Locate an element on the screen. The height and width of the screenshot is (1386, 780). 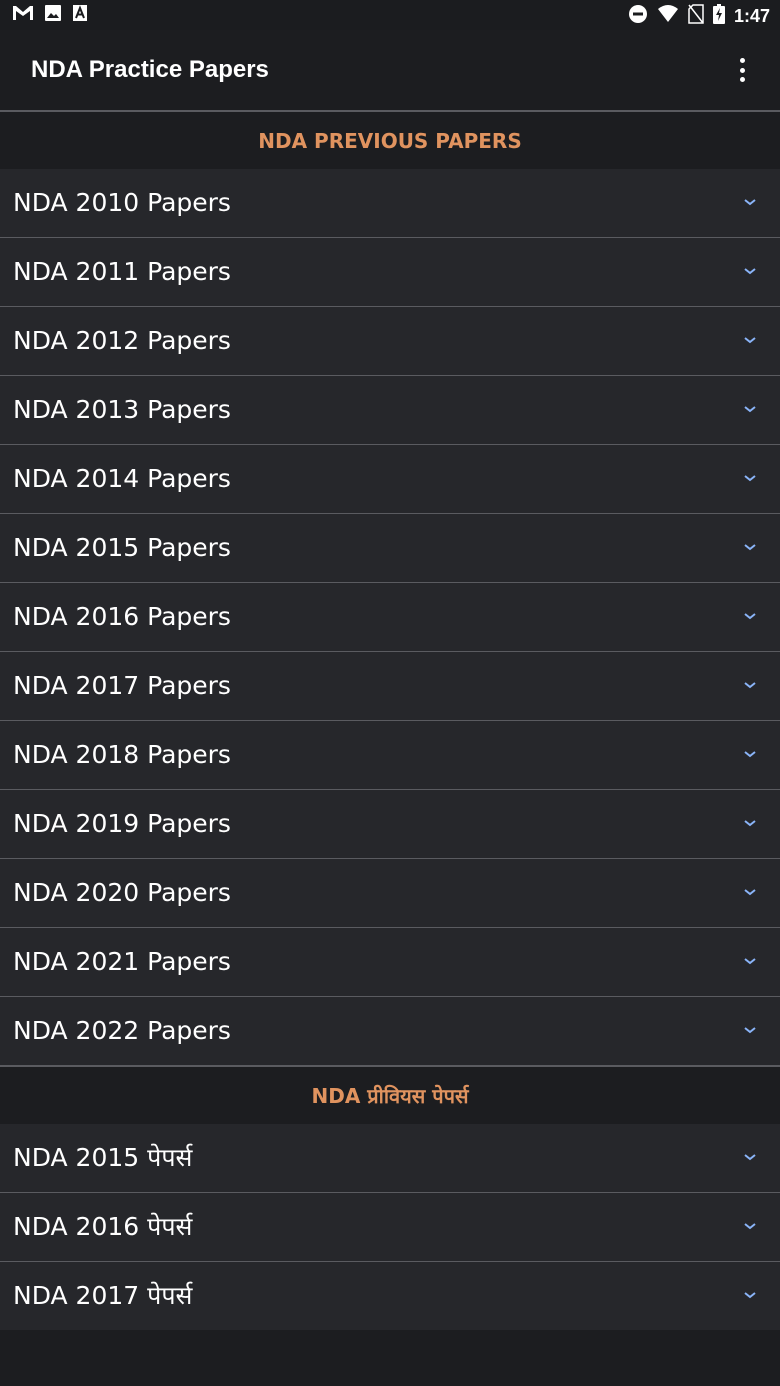
list-item-nda-2020: NDA 2020 Papers is located at coordinates (390, 894).